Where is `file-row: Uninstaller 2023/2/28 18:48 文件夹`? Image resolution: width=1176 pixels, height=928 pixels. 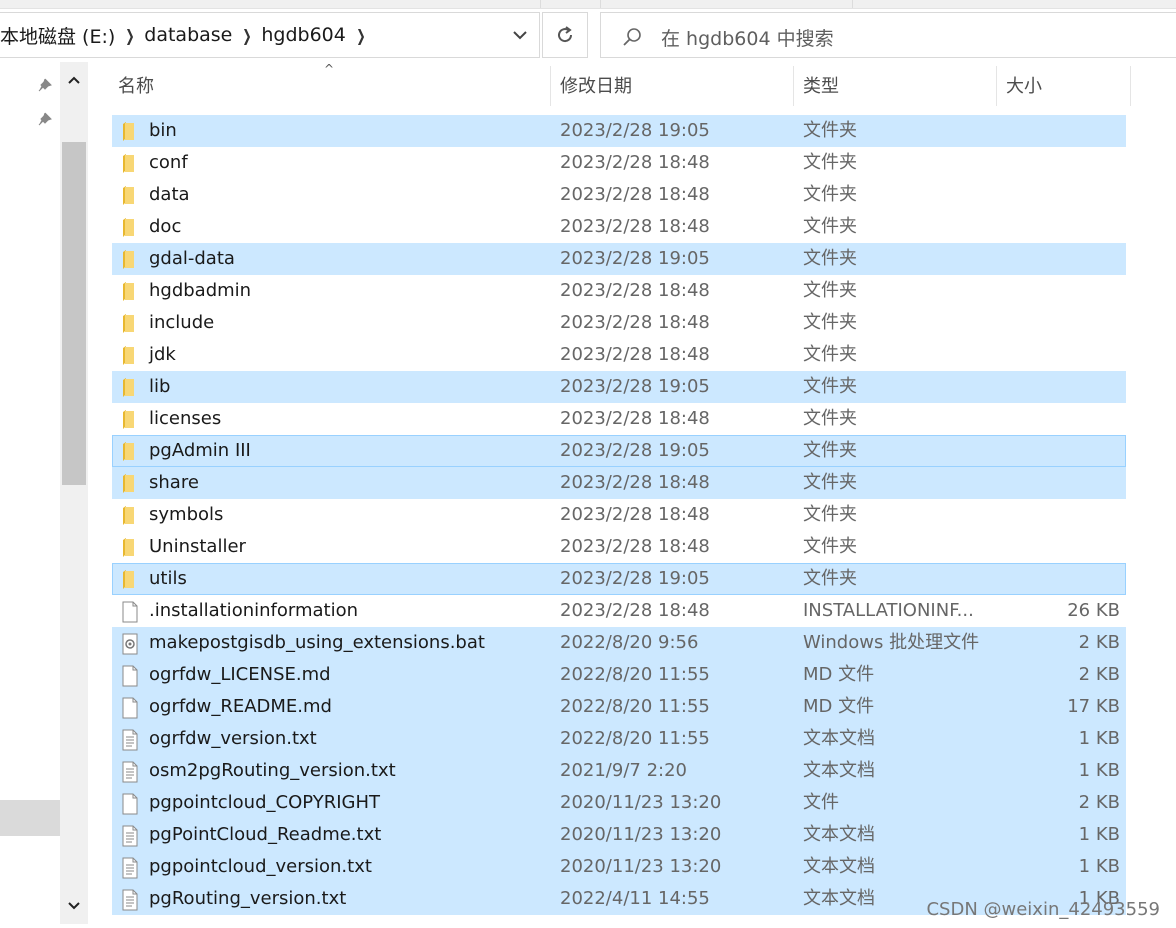
file-row: Uninstaller 2023/2/28 18:48 文件夹 is located at coordinates (619, 547).